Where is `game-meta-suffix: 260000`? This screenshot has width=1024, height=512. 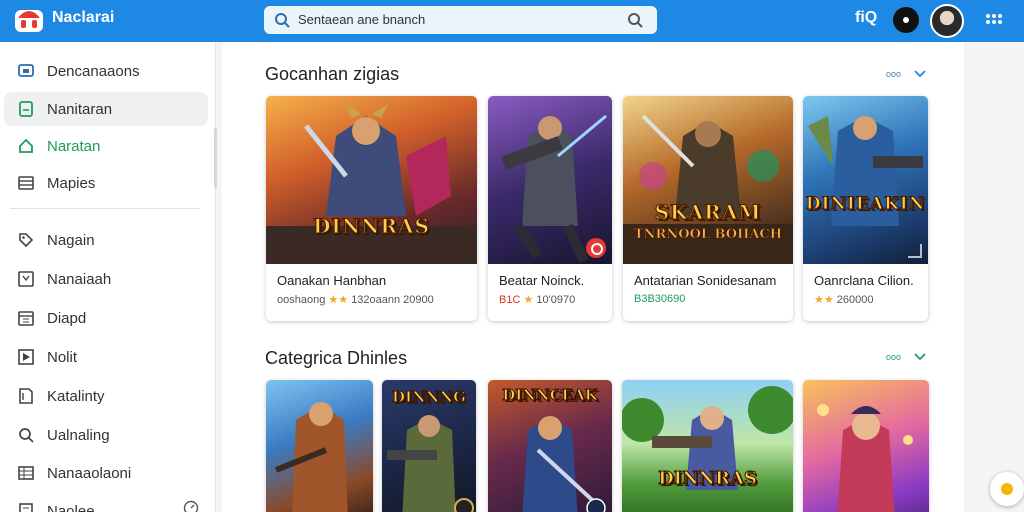
game-meta-suffix: 260000 is located at coordinates (855, 300).